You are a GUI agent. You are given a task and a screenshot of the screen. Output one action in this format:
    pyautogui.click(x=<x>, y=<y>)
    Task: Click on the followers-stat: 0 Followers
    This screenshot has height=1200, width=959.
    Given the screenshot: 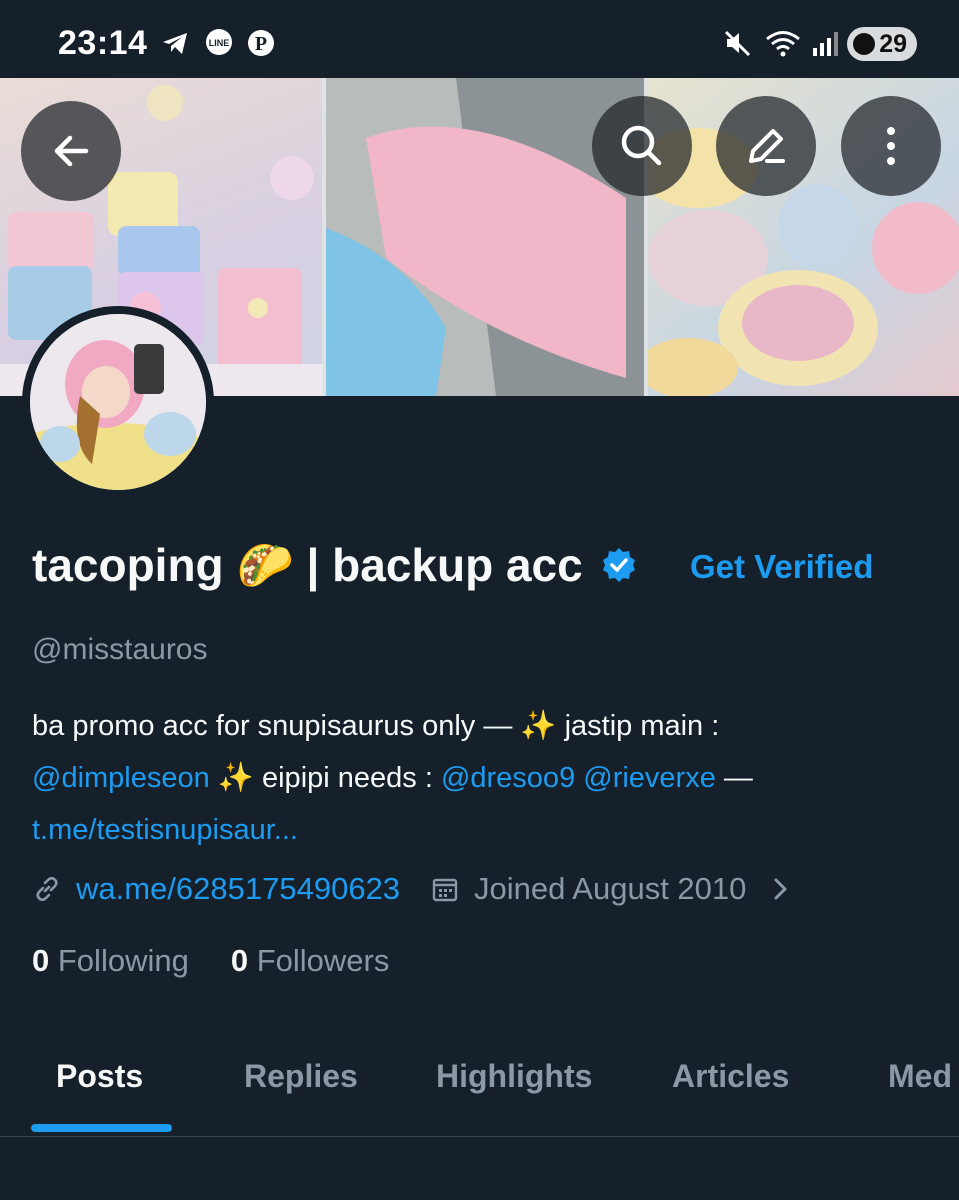 What is the action you would take?
    pyautogui.click(x=310, y=961)
    